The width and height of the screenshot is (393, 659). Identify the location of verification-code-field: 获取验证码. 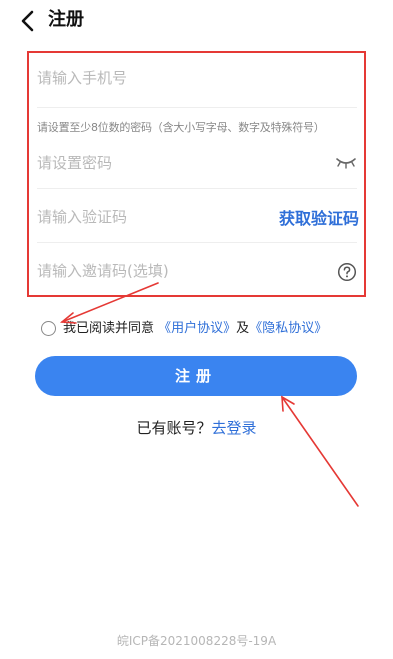
(198, 219).